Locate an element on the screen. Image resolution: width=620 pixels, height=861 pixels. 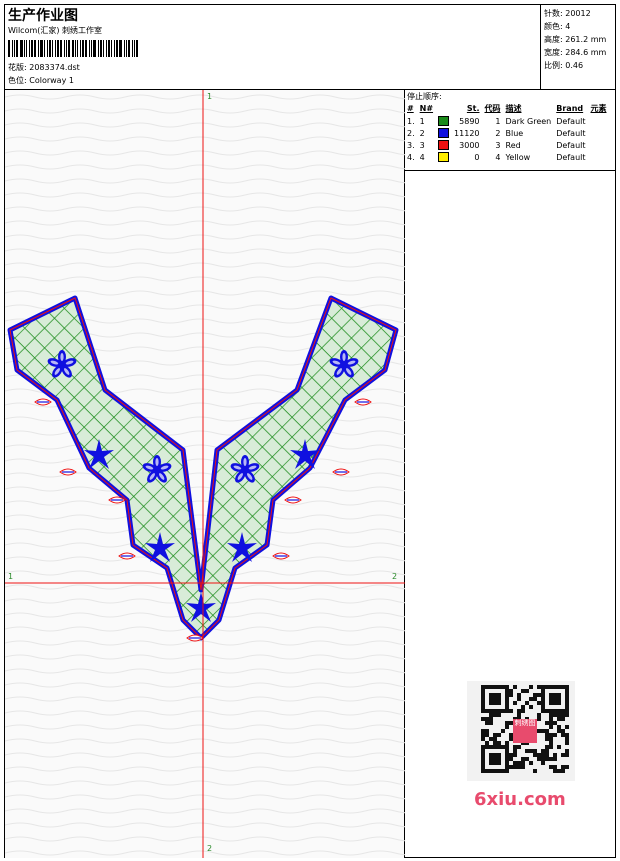
table-header: # N# St. 代码 描述 Brand 元素 is located at coordinates (507, 108).